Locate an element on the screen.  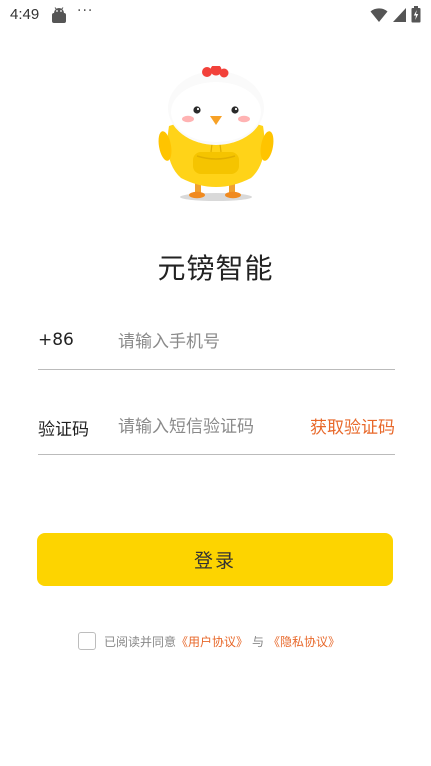
privacy-agreement-link: 《隐私协议》 is located at coordinates (304, 641).